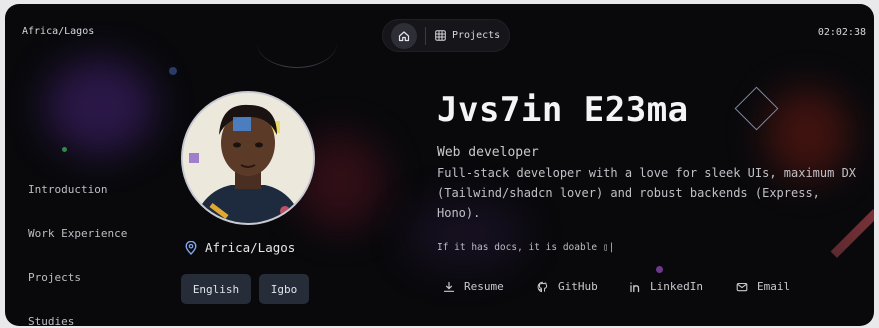 The image size is (879, 328). What do you see at coordinates (54, 277) in the screenshot?
I see `sidebar-item-projects: Projects` at bounding box center [54, 277].